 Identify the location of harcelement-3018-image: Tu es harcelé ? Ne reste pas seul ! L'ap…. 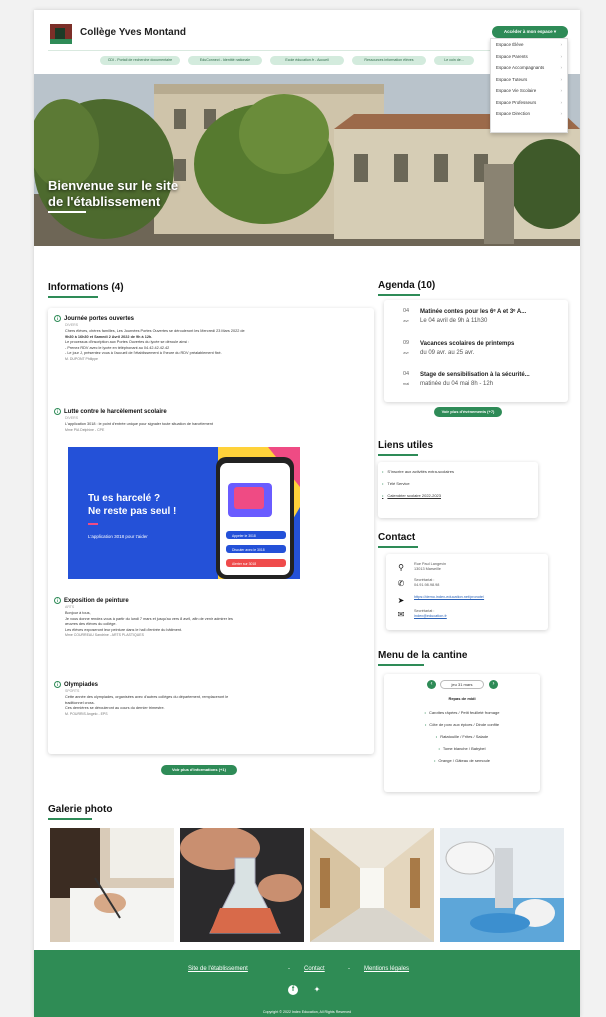
(184, 513).